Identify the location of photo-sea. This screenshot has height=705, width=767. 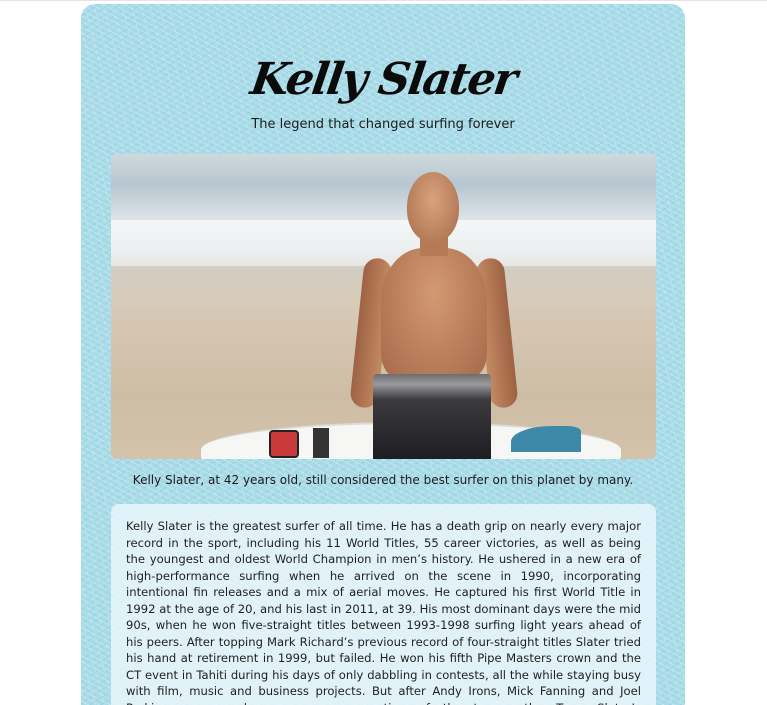
(383, 188).